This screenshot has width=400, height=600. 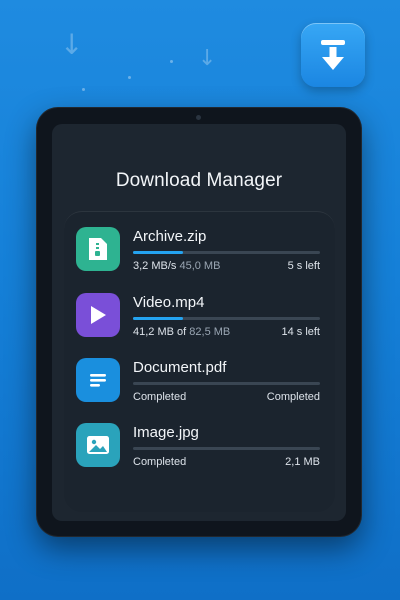 What do you see at coordinates (200, 266) in the screenshot?
I see `file-size: 45,0 MB` at bounding box center [200, 266].